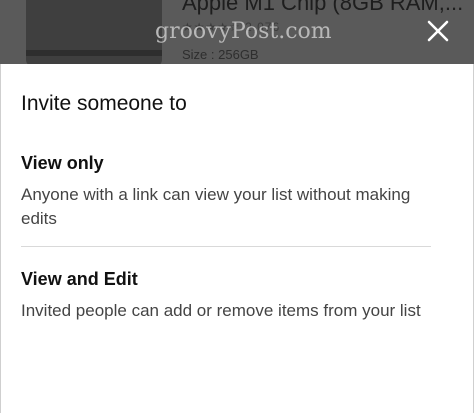 This screenshot has height=413, width=474. What do you see at coordinates (226, 246) in the screenshot?
I see `divider` at bounding box center [226, 246].